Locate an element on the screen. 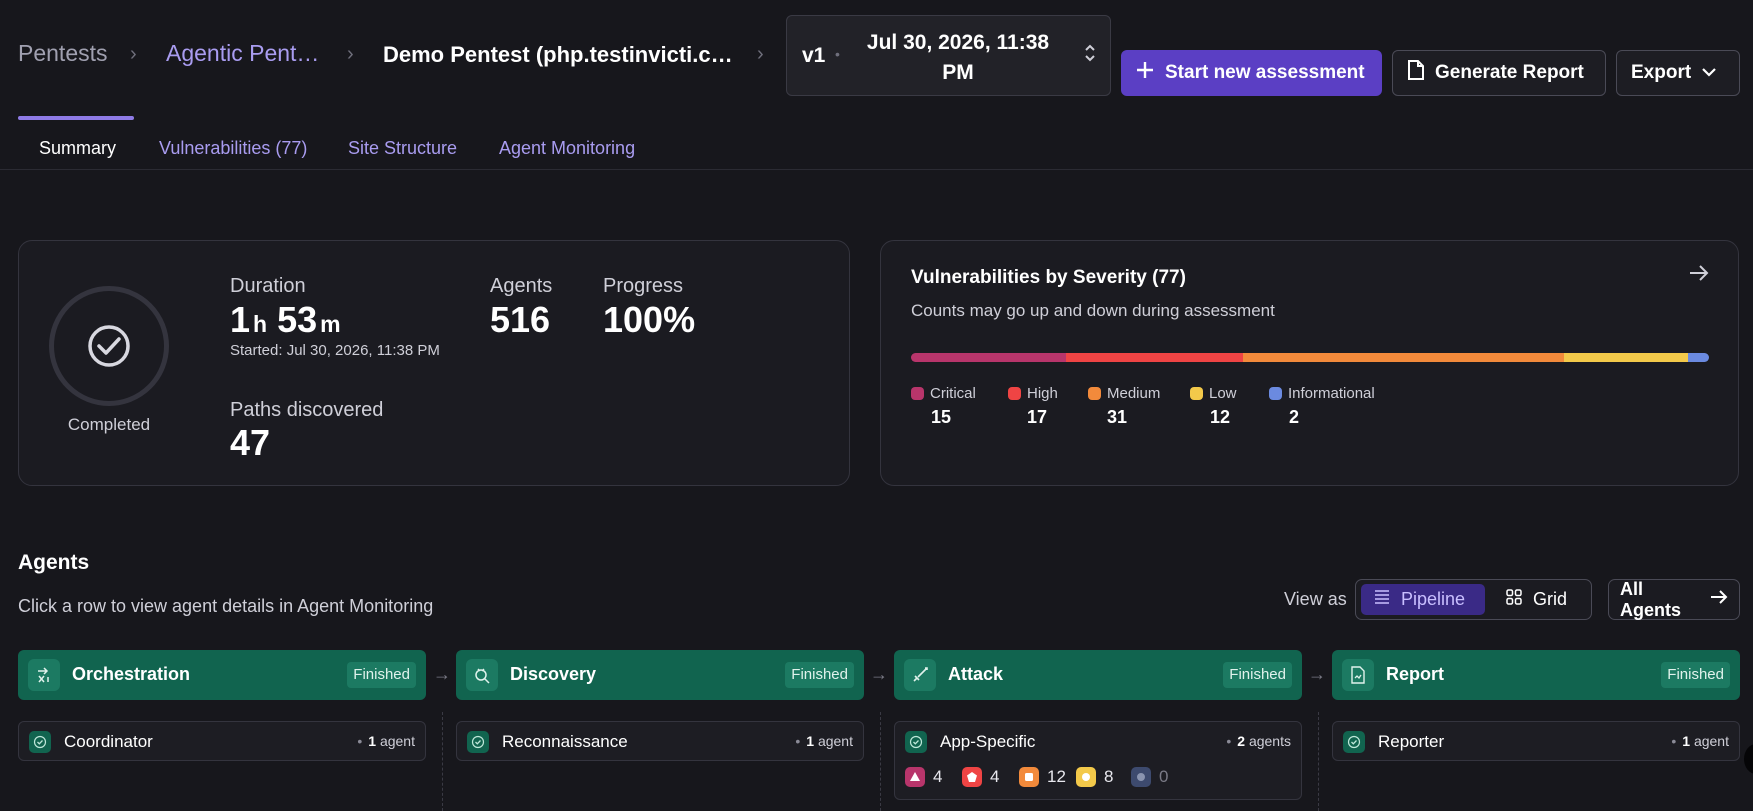  count-low: 12 is located at coordinates (1220, 417).